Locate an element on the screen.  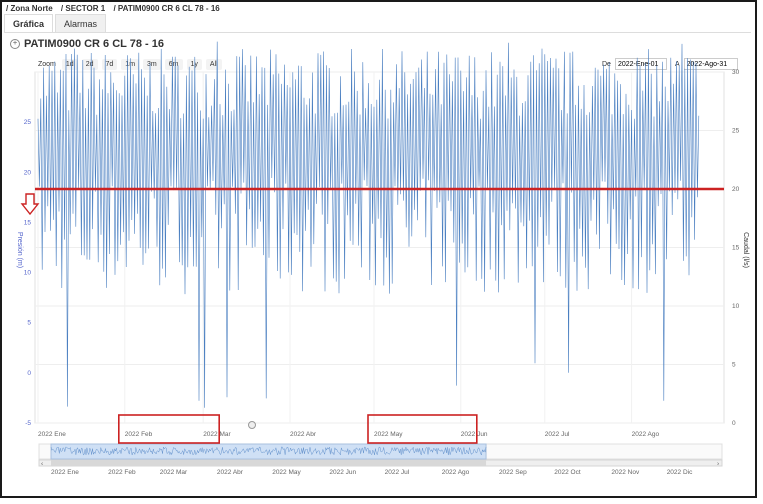
navigator-tick-label: 2022 Mar is located at coordinates (174, 472).